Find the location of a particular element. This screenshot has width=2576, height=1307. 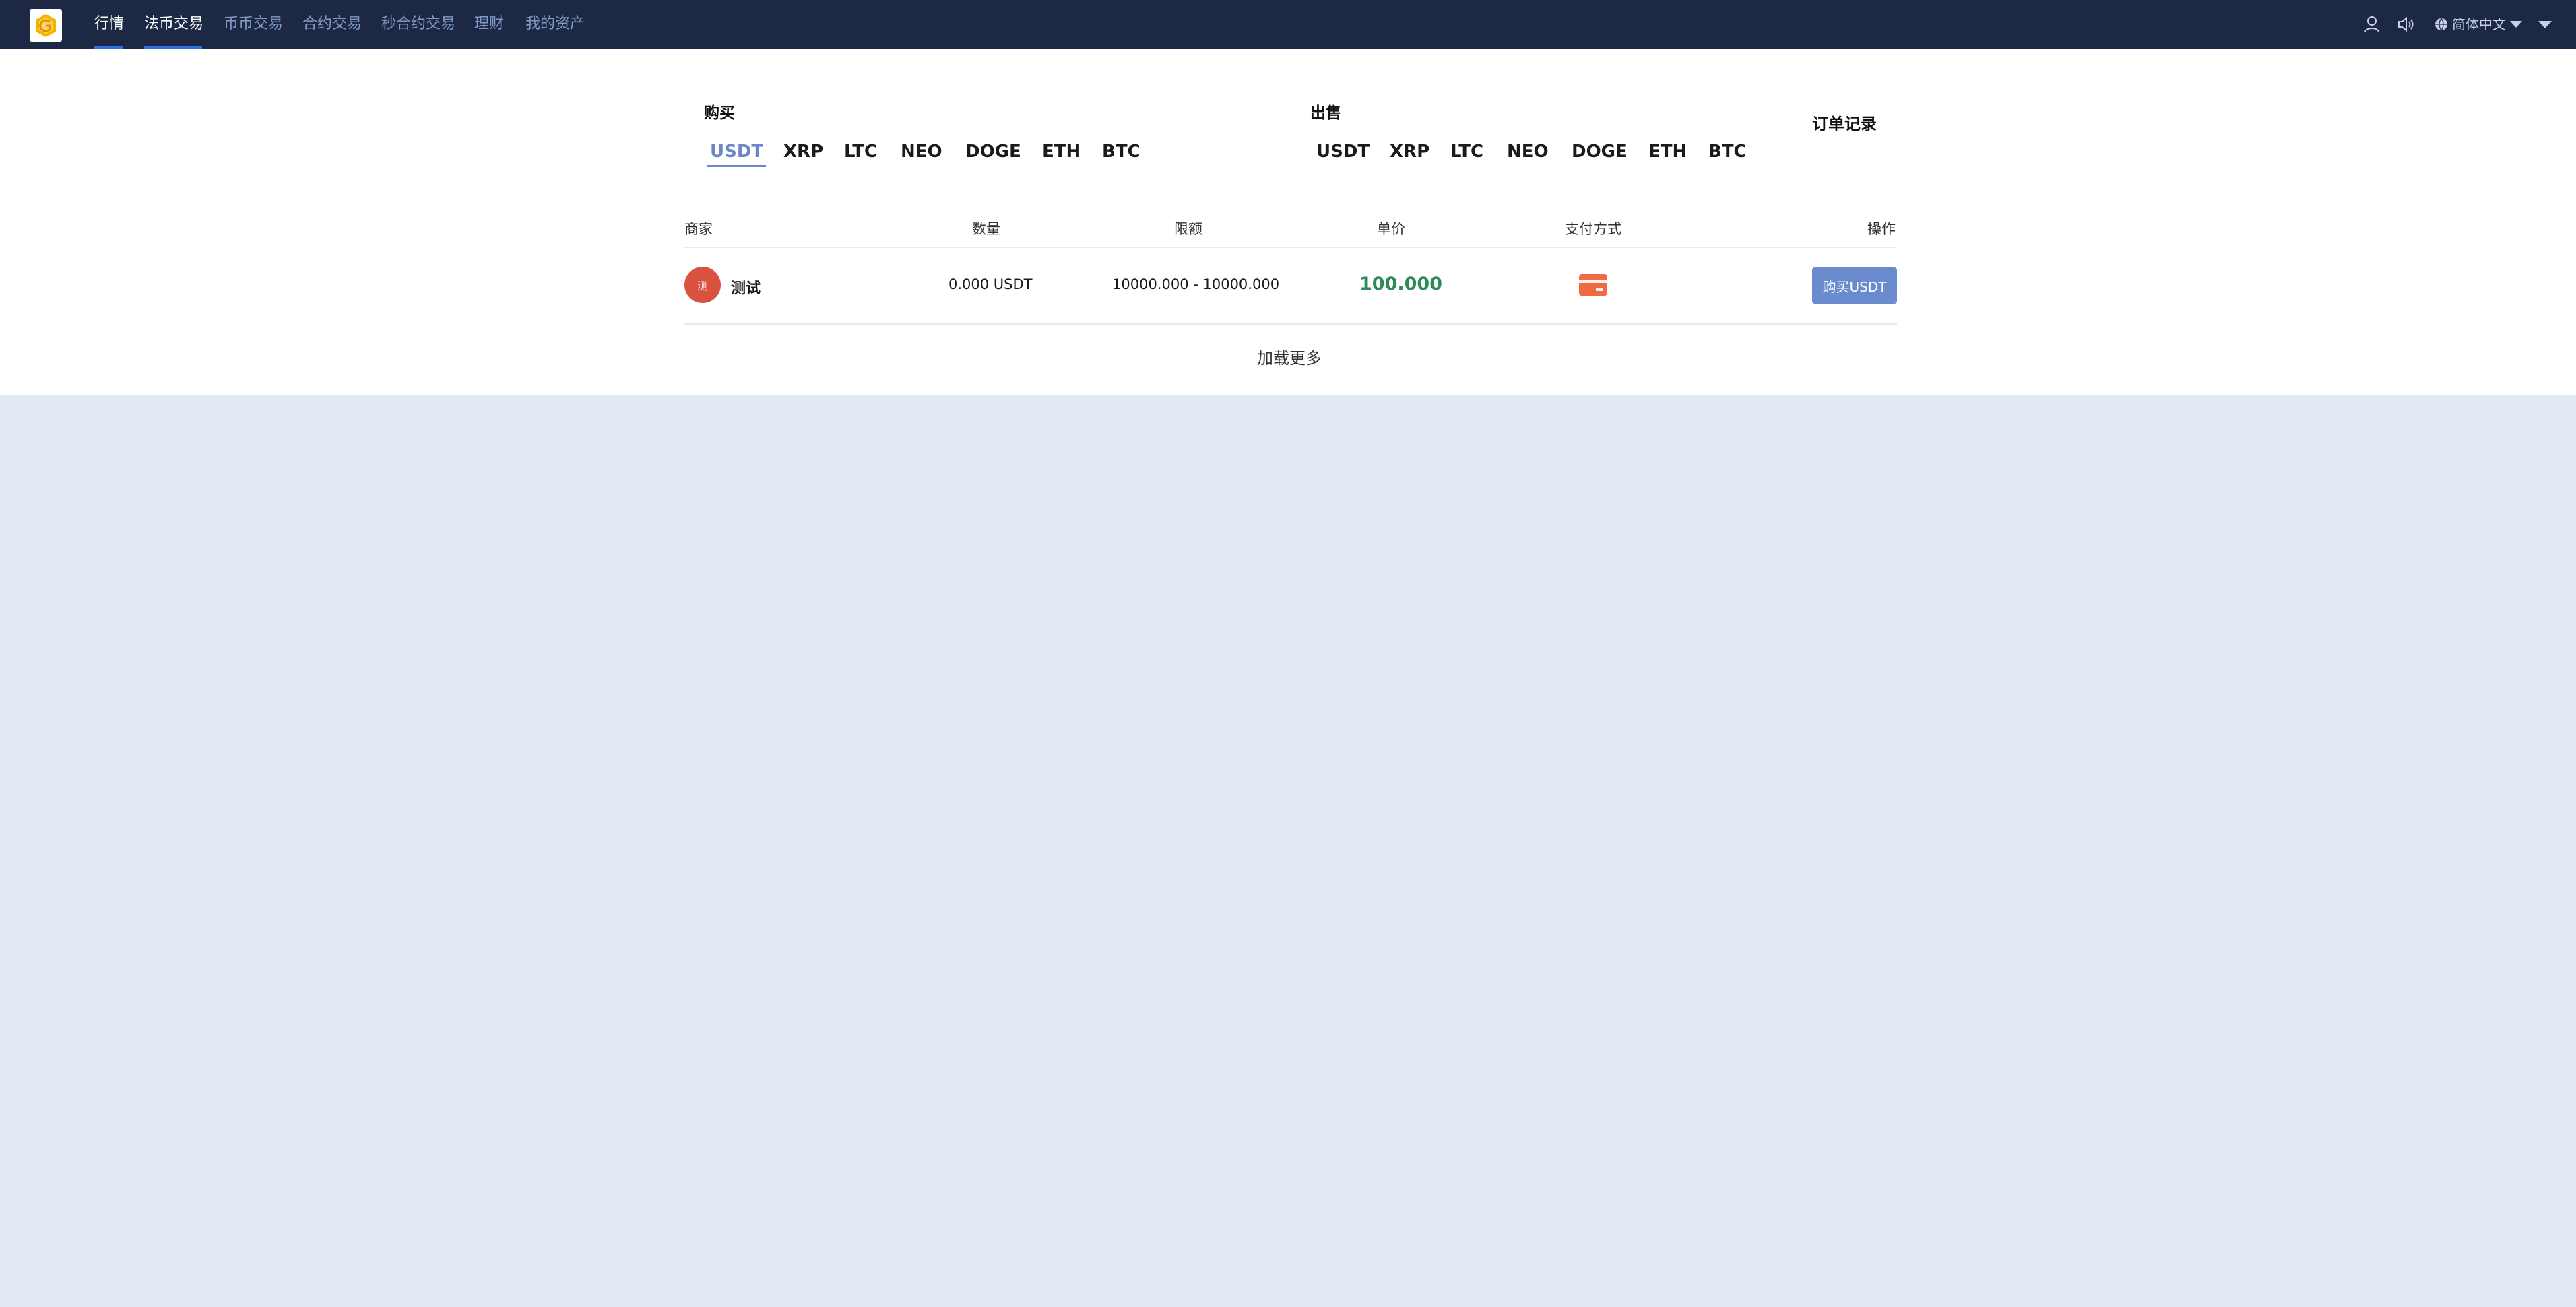

sell-tab-neo: NEO is located at coordinates (1528, 152).